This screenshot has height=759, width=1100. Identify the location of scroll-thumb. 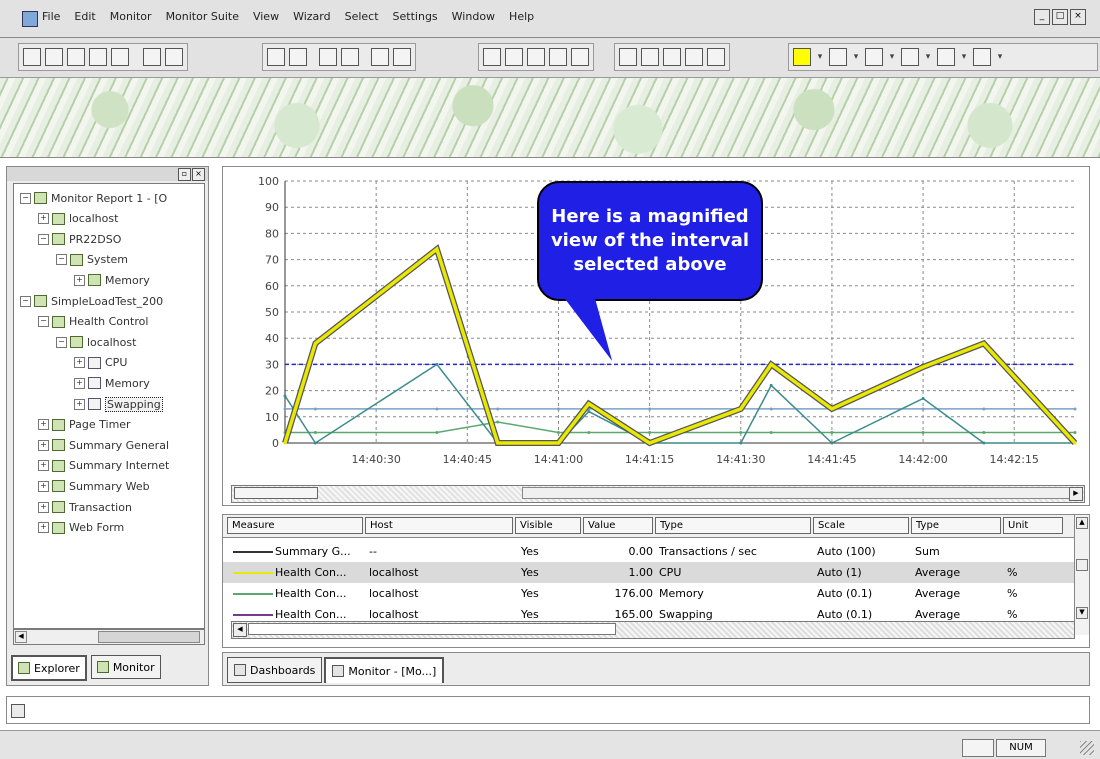
(1082, 565).